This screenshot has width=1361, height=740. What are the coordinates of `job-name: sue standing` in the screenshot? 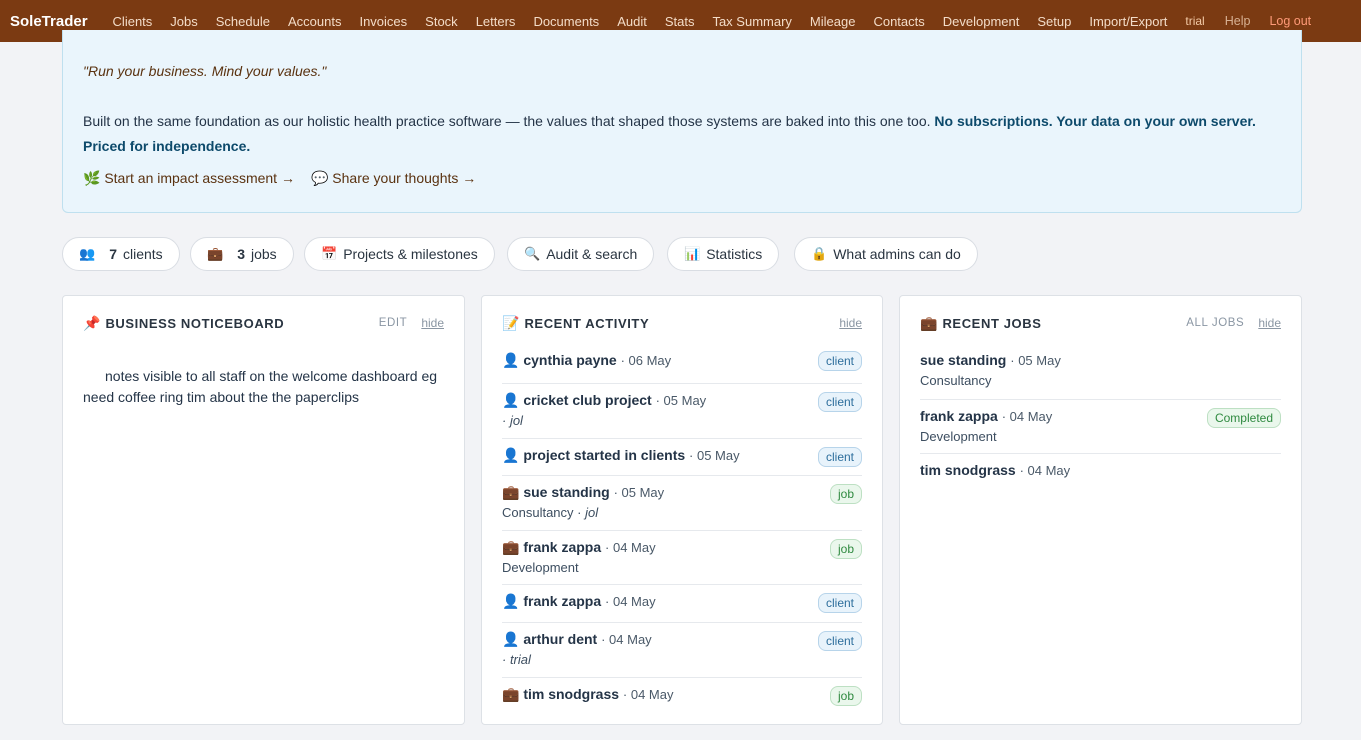 It's located at (963, 360).